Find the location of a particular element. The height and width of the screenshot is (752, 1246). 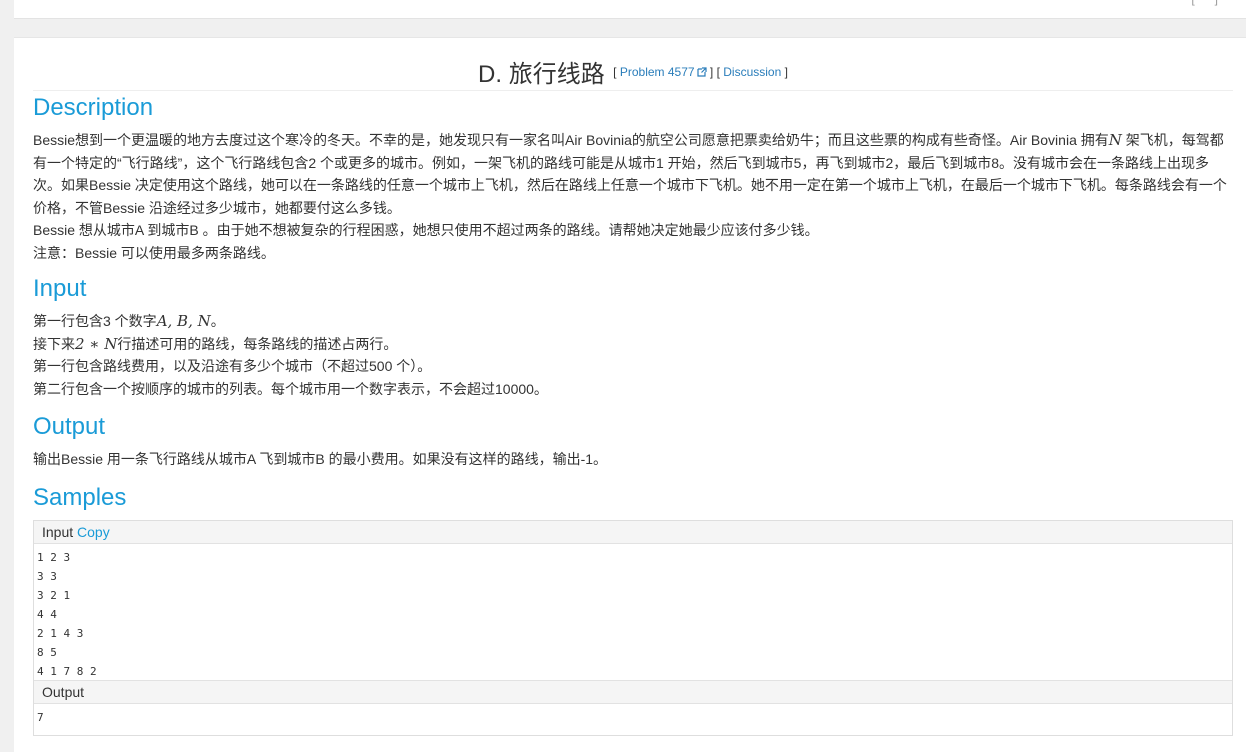

sample-output-text: 7 is located at coordinates (633, 715).